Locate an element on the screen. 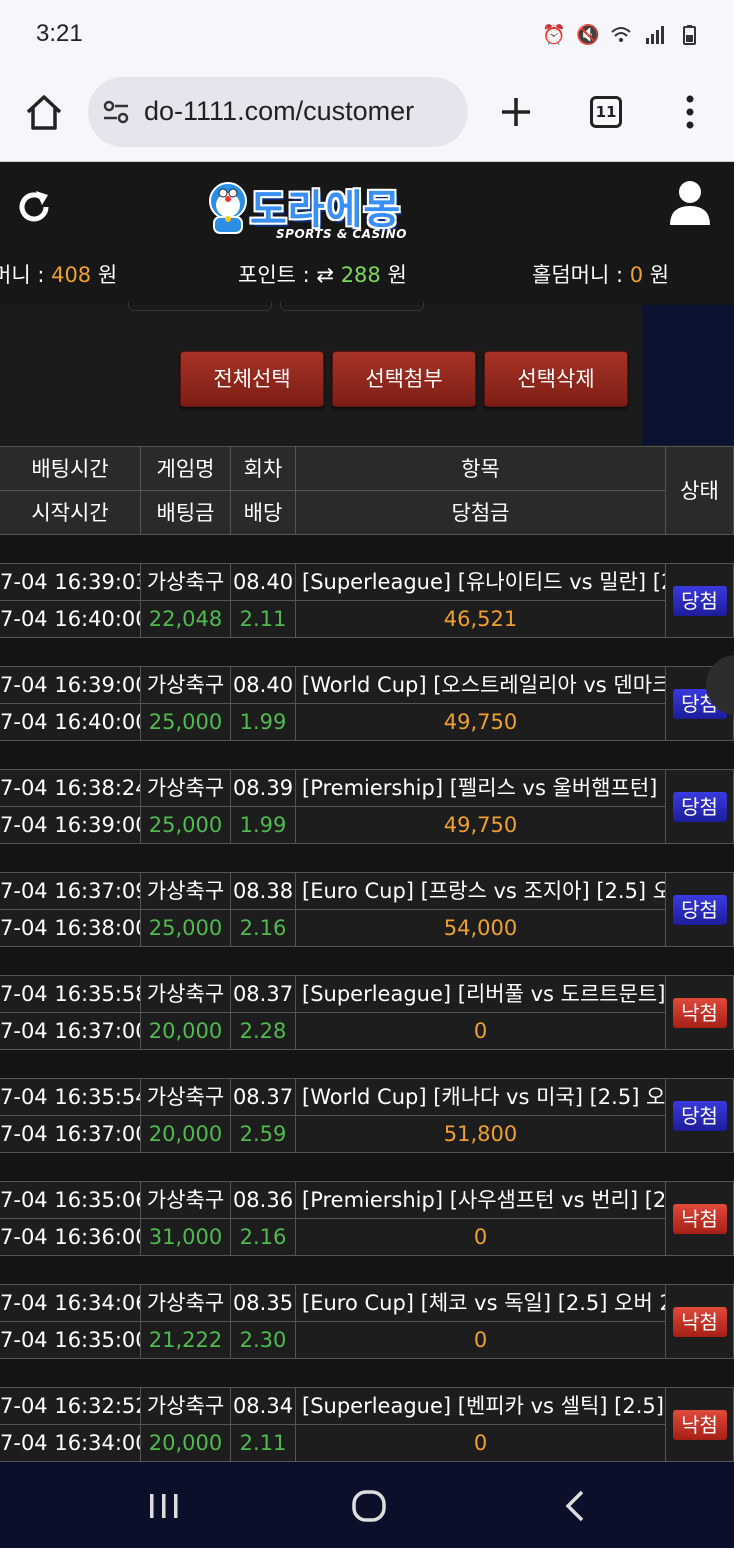 The width and height of the screenshot is (734, 1548). status-bar: 3:21 ⏰ 🔇 is located at coordinates (367, 36).